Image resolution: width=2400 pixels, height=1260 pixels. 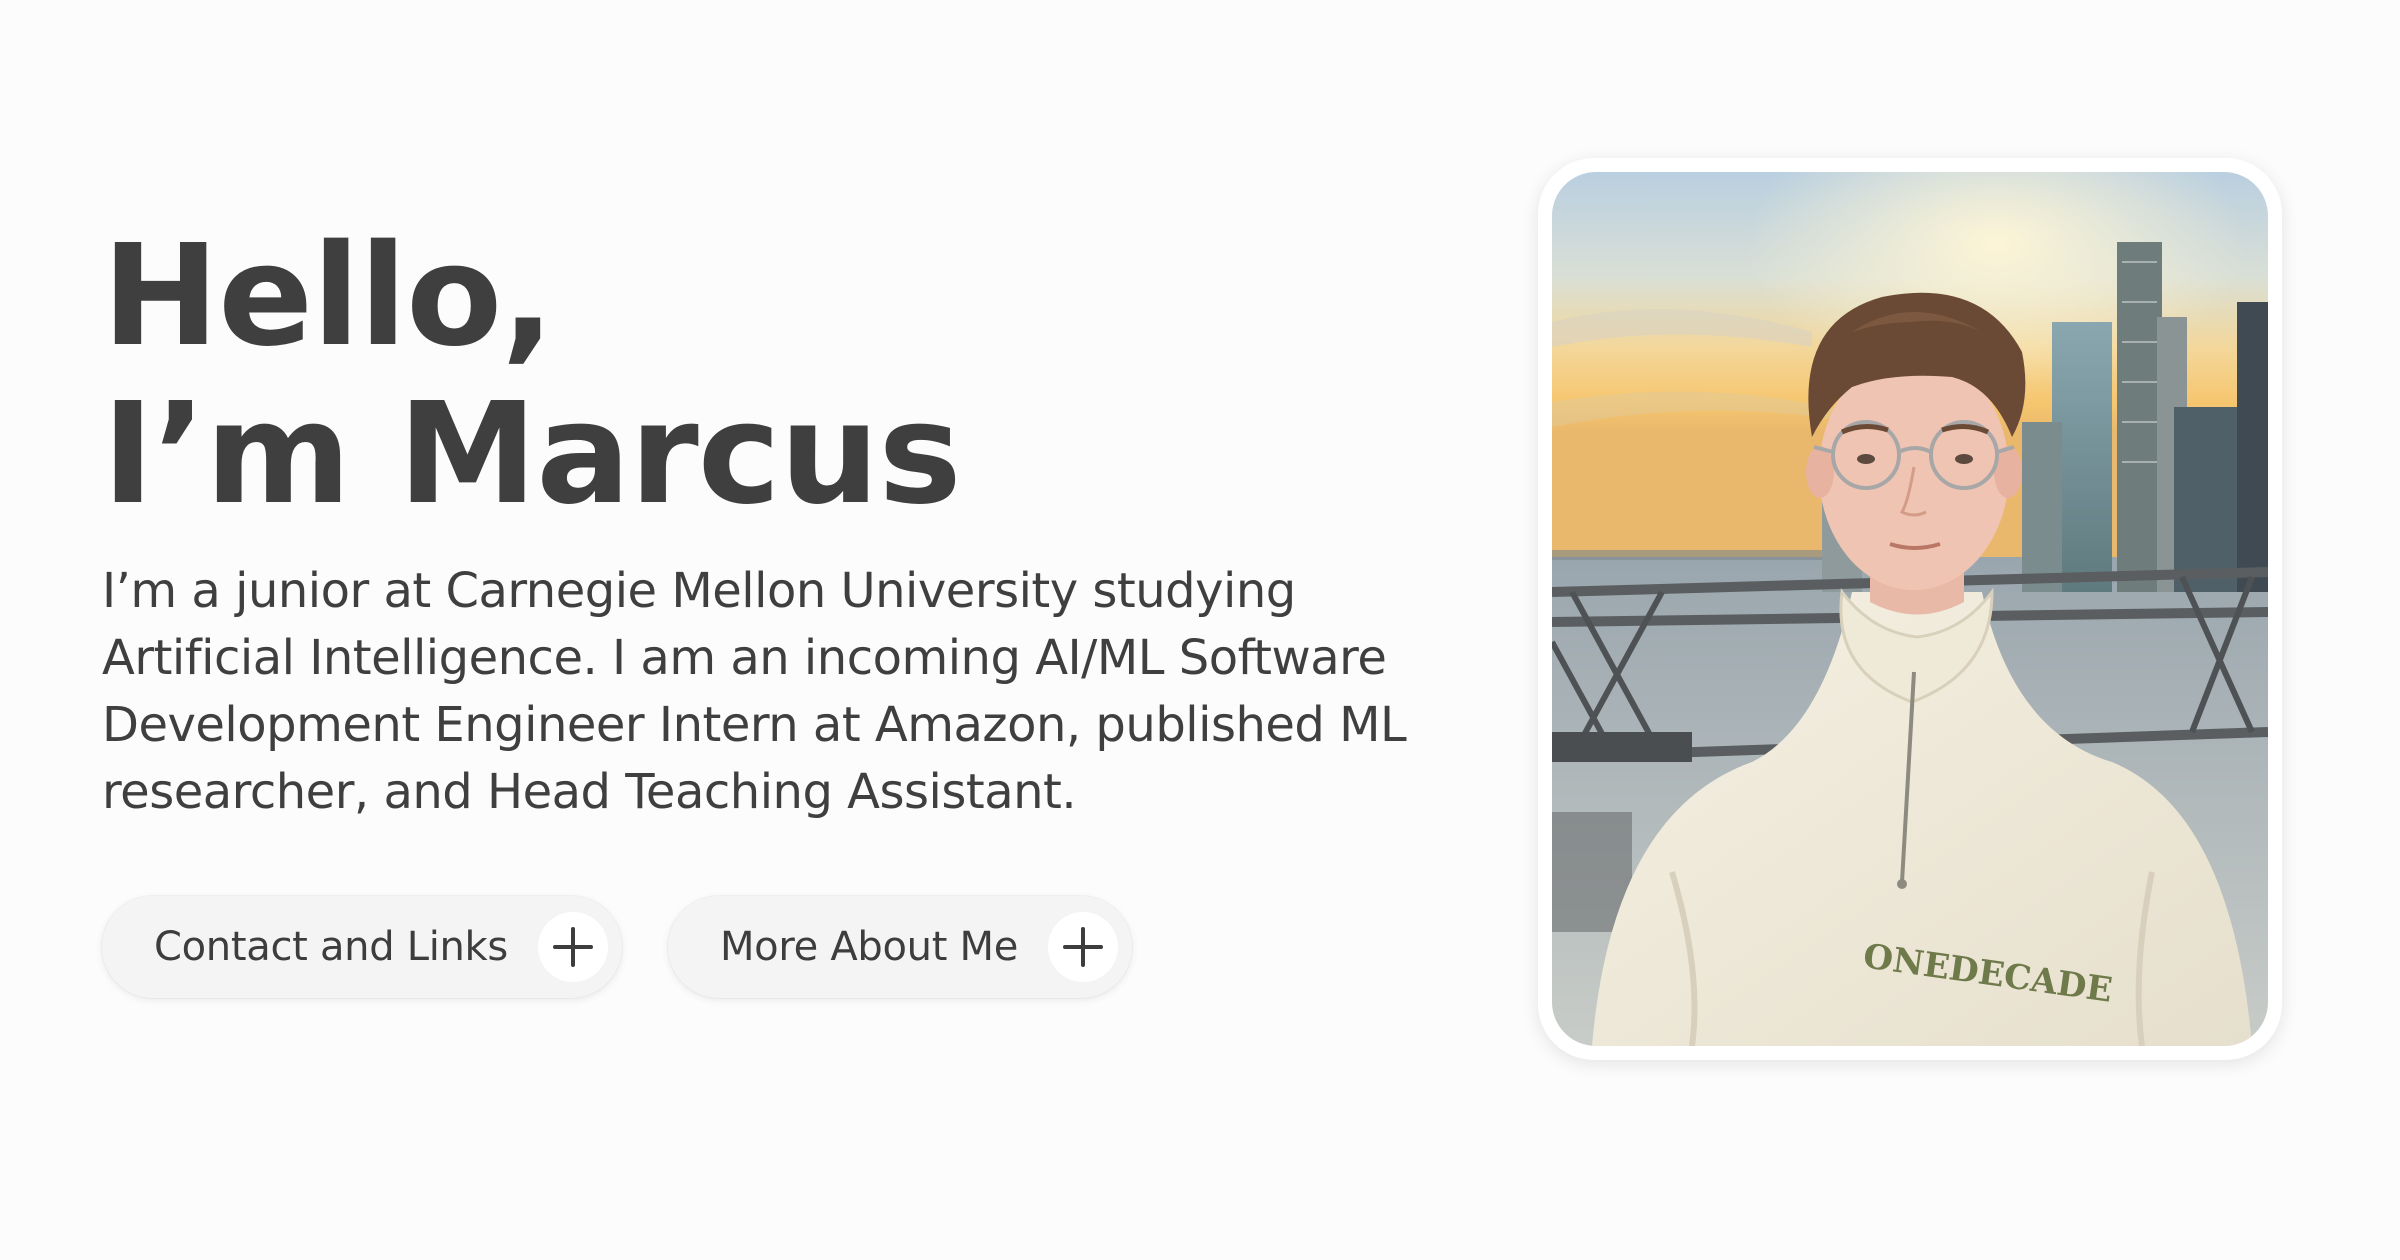 What do you see at coordinates (869, 947) in the screenshot?
I see `more-about-me-label: More About Me` at bounding box center [869, 947].